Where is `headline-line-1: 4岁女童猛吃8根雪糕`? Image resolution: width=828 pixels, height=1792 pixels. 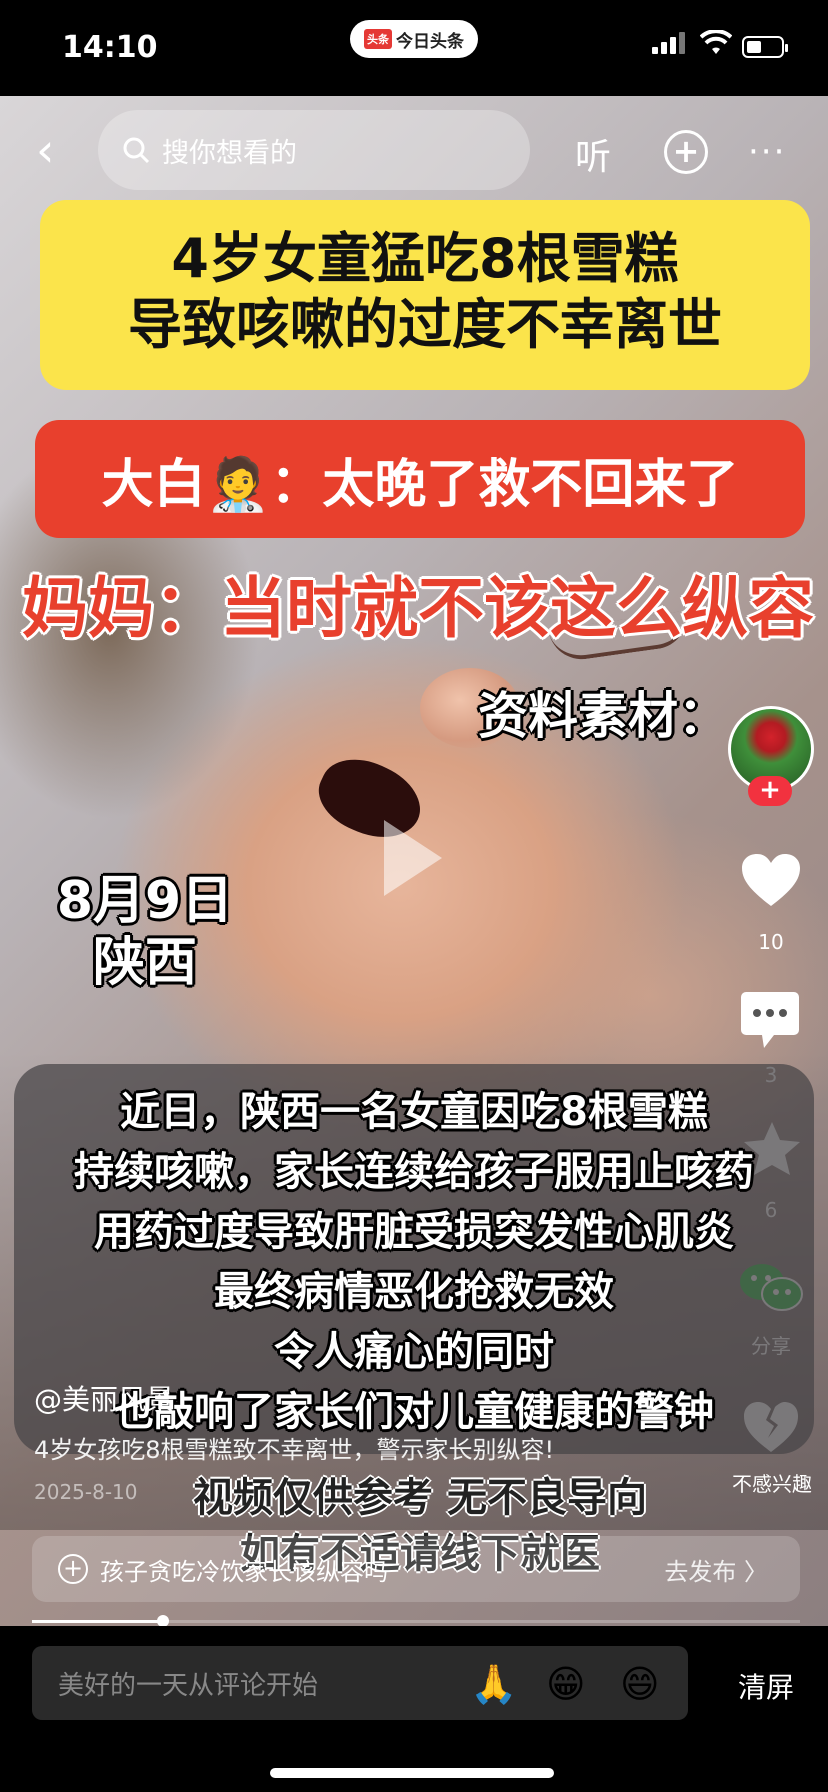 headline-line-1: 4岁女童猛吃8根雪糕 is located at coordinates (425, 258).